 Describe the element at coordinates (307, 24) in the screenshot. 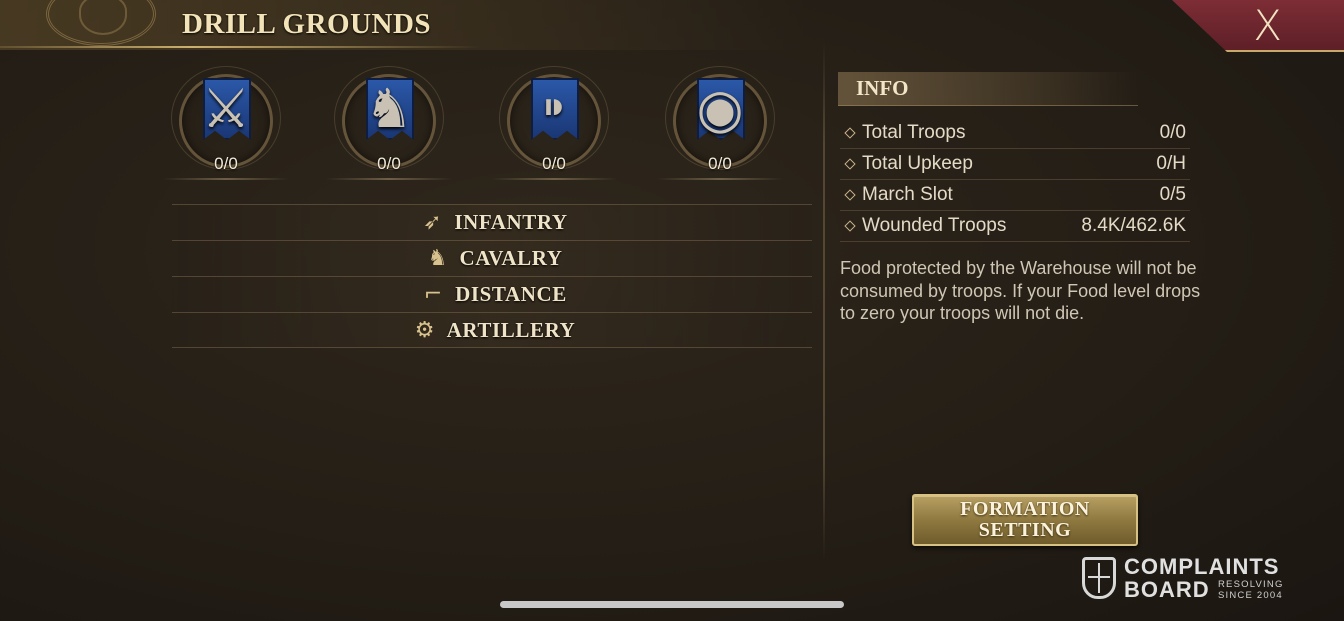

I see `page-title: DRILL GROUNDS` at that location.